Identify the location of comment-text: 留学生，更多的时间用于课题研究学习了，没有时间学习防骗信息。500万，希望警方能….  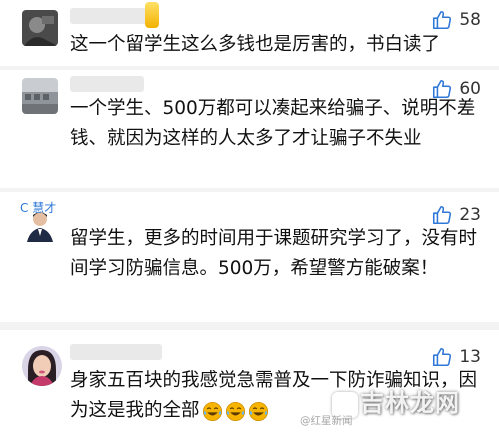
(274, 253).